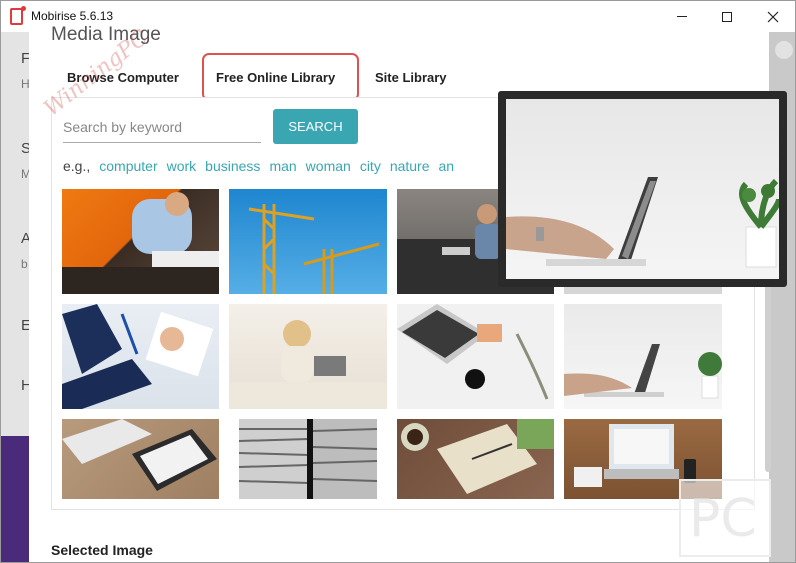 The width and height of the screenshot is (796, 563). I want to click on selected-image-label: Selected Image, so click(102, 550).